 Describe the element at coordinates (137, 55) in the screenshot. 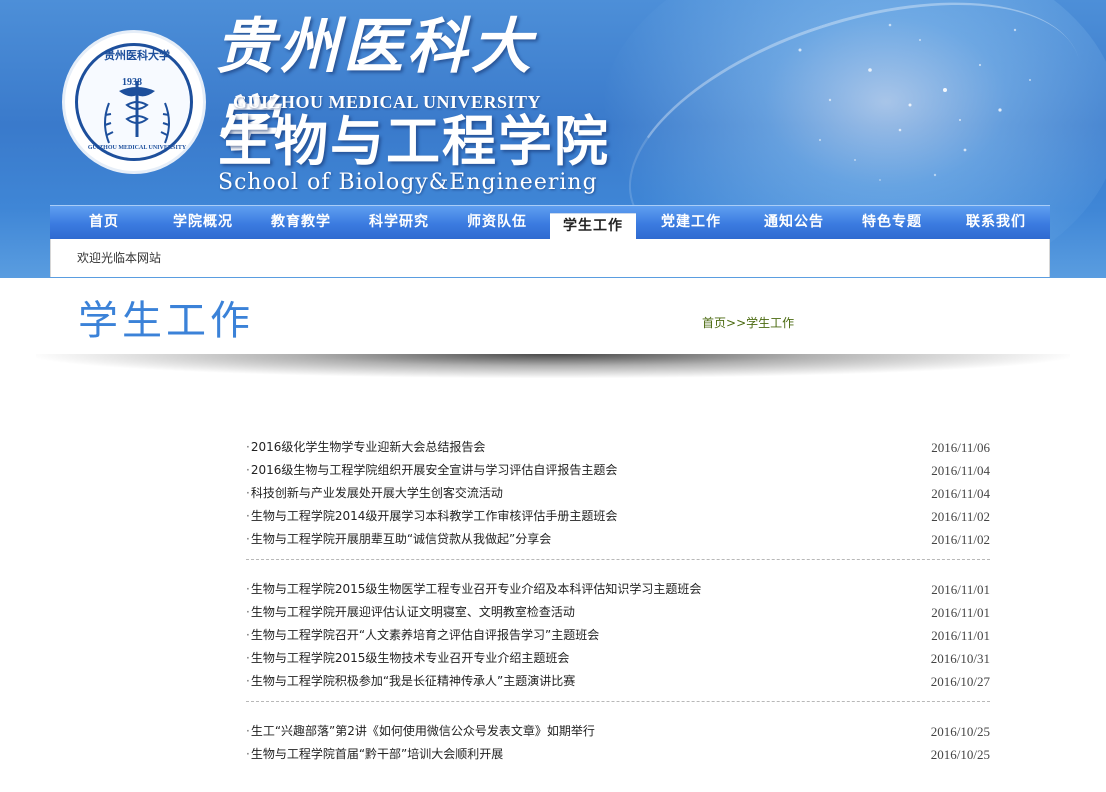

I see `seal-text-cn: 贵州医科大学` at that location.